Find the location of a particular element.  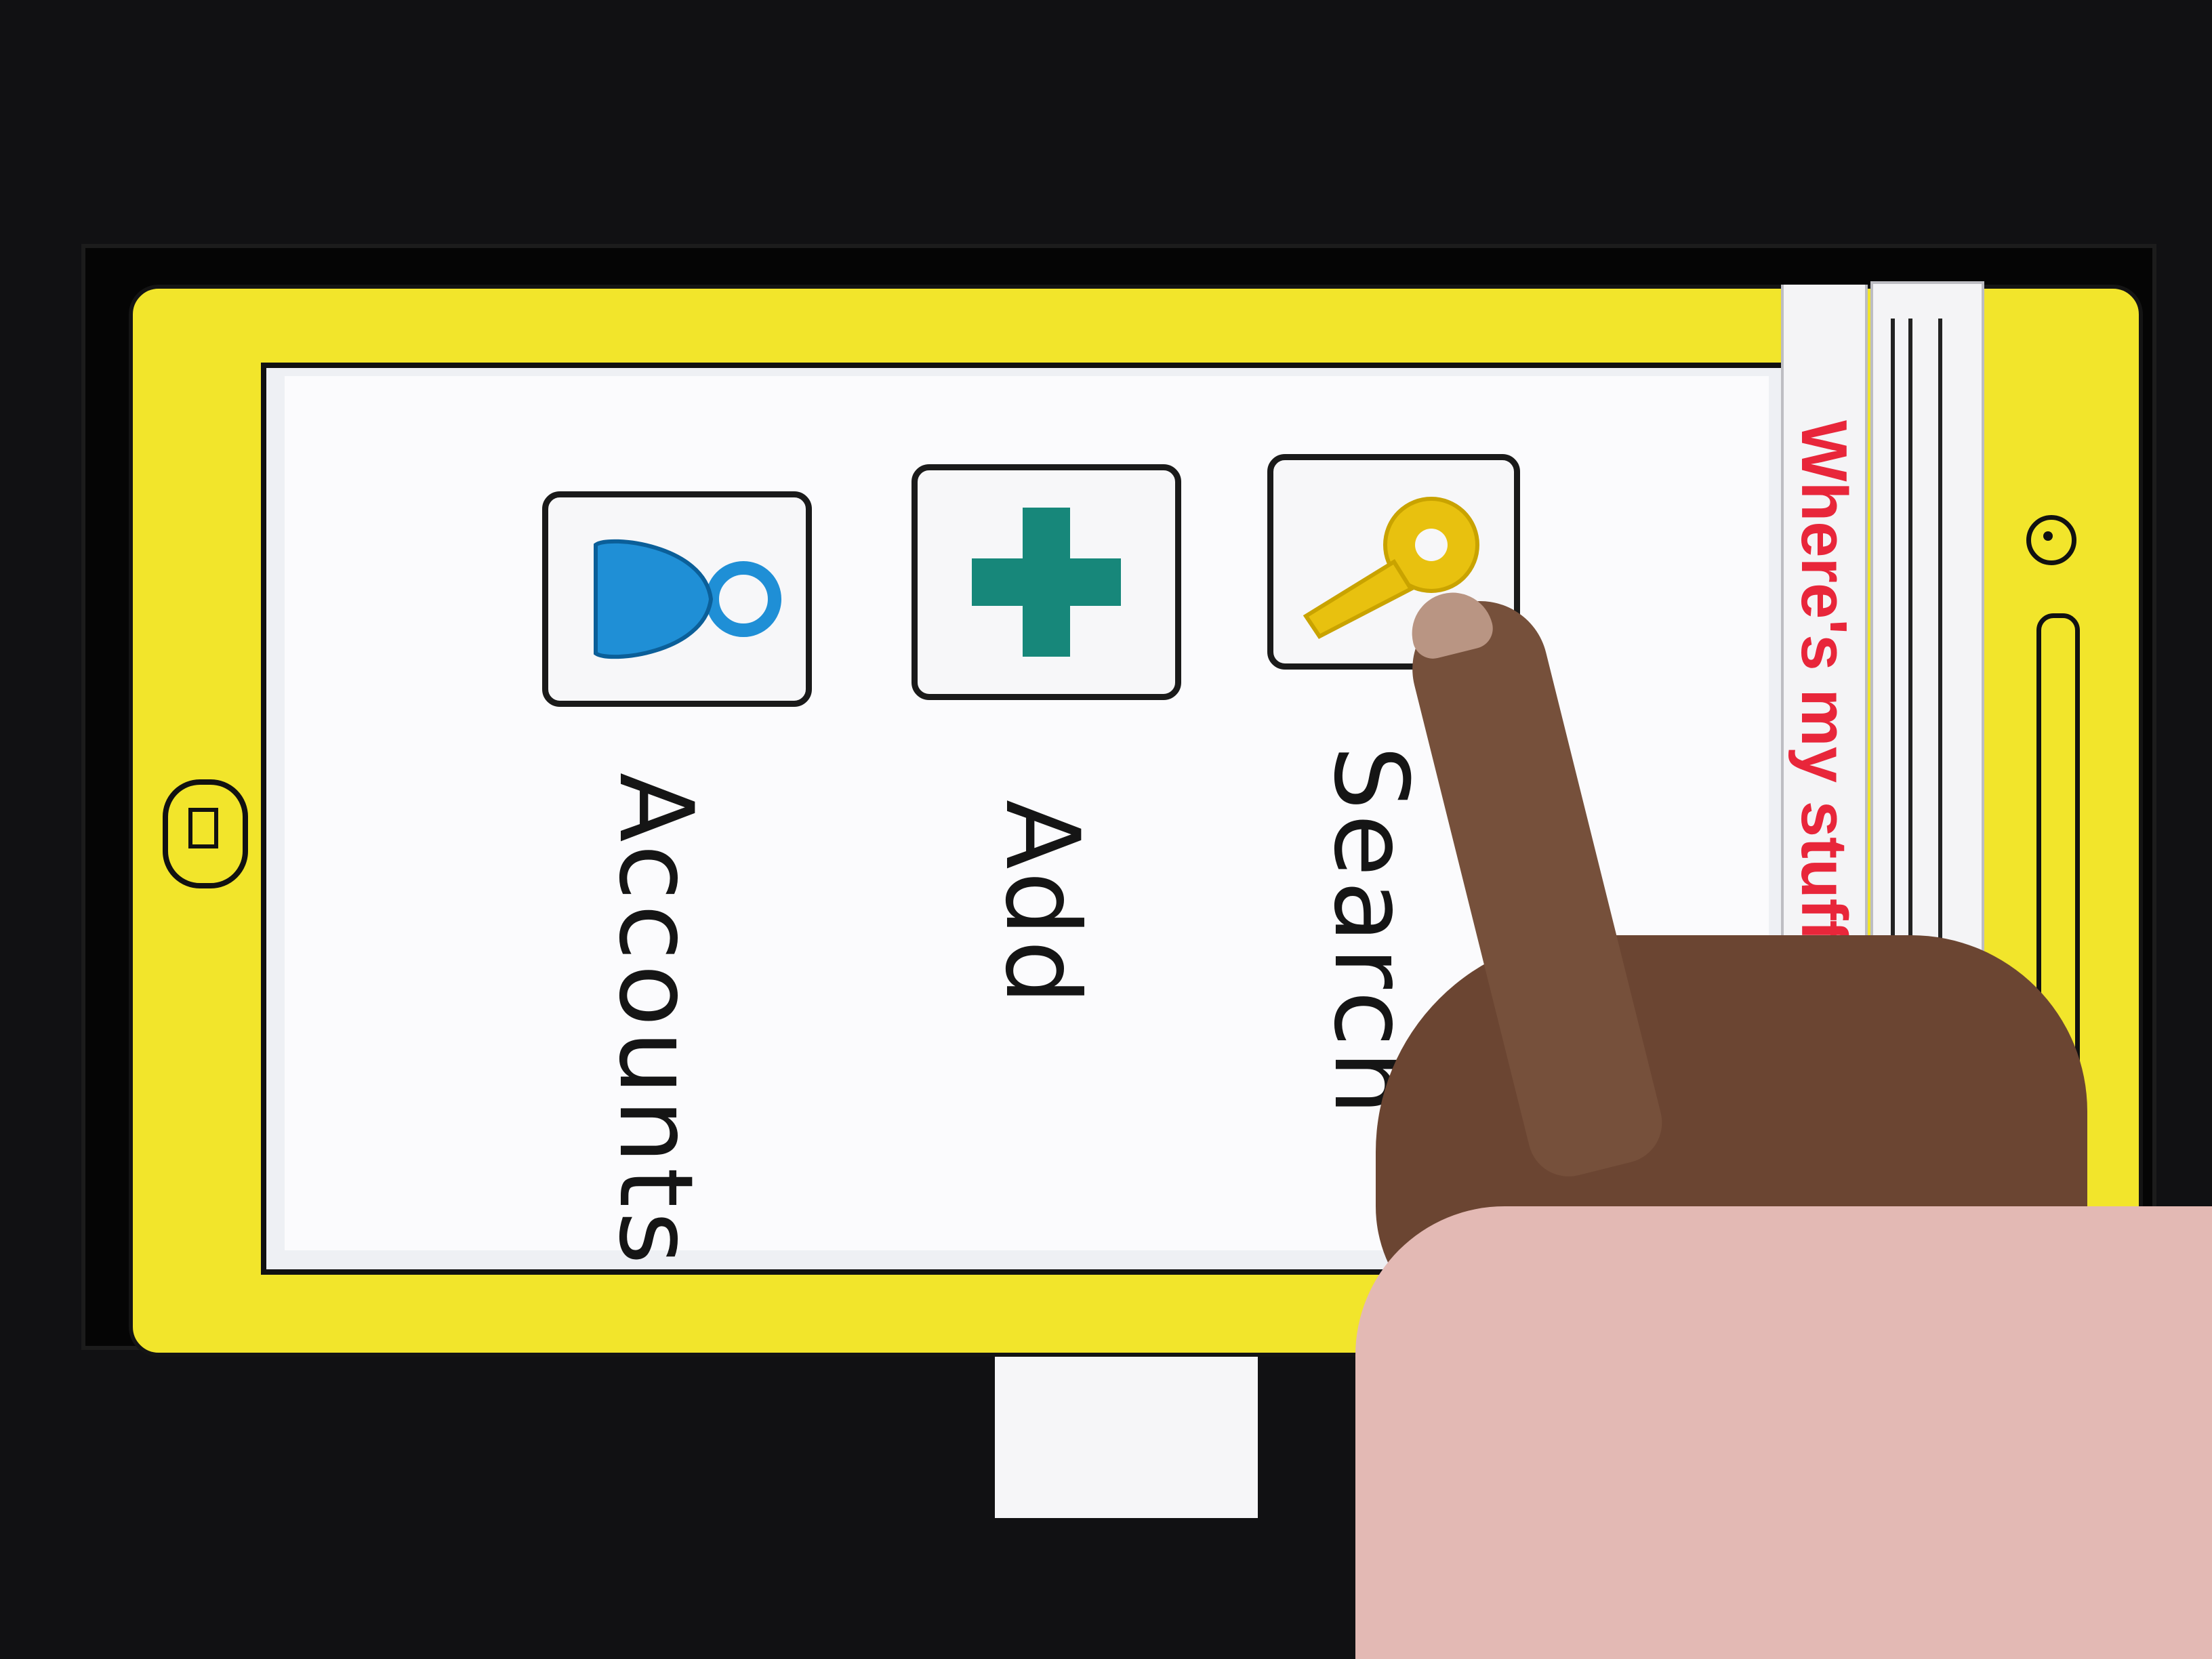

accounts-app-label: Accounts is located at coordinates (655, 1021).